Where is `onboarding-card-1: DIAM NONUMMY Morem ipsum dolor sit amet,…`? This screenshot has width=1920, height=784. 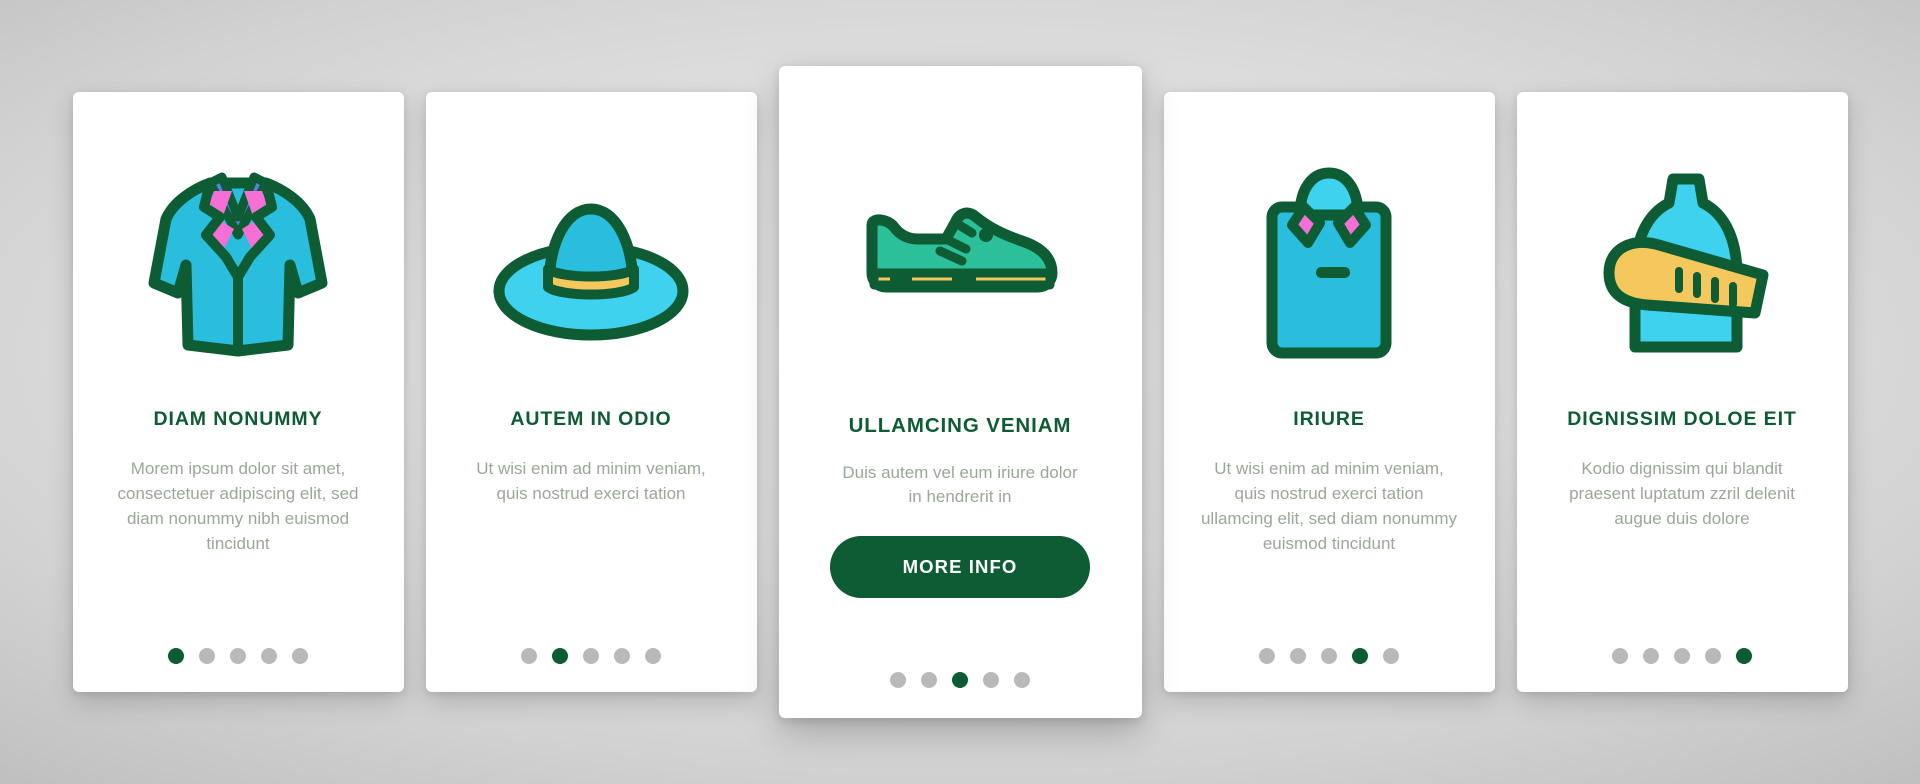 onboarding-card-1: DIAM NONUMMY Morem ipsum dolor sit amet,… is located at coordinates (238, 392).